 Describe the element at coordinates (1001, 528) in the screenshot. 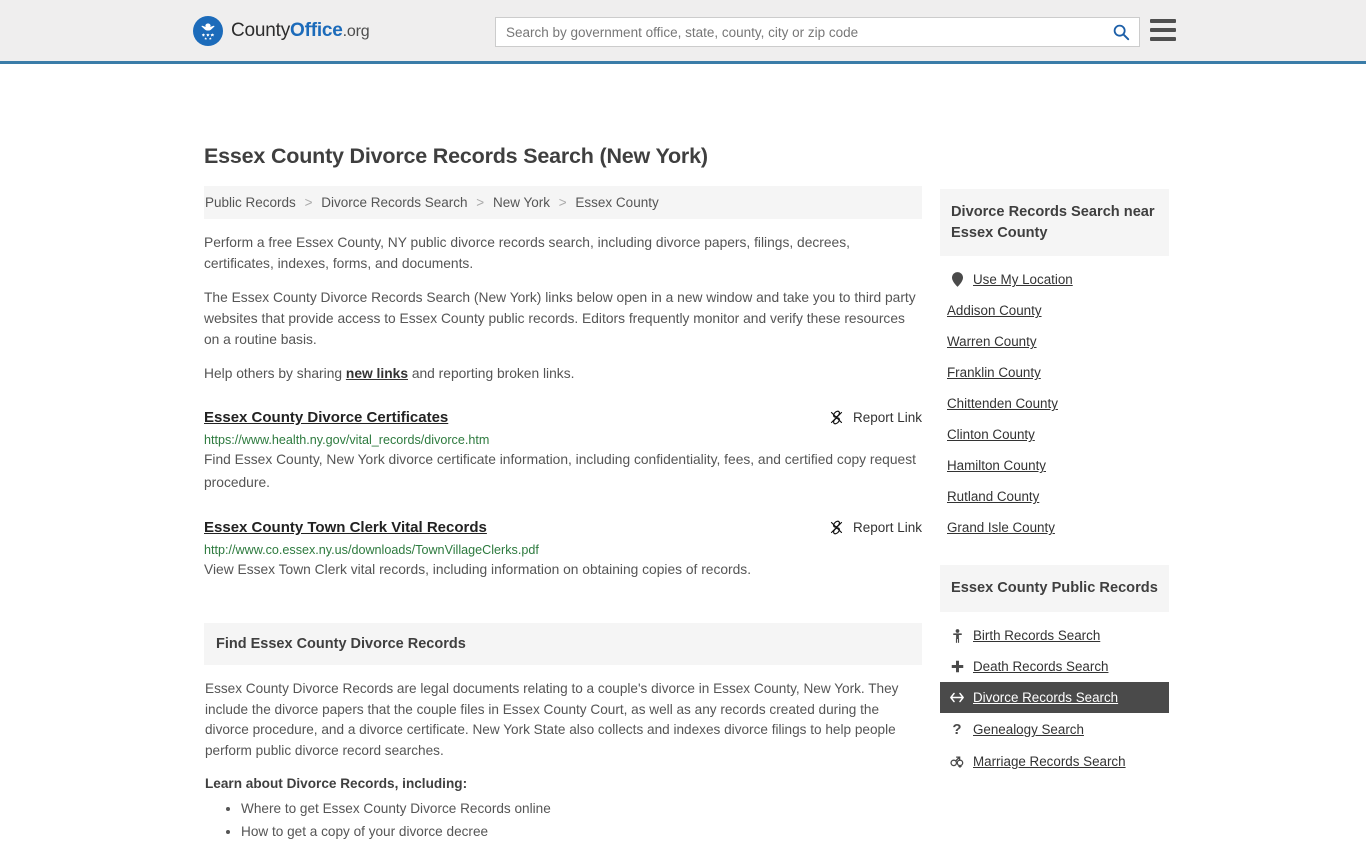

I see `sidebar-item-label: Grand Isle County` at that location.